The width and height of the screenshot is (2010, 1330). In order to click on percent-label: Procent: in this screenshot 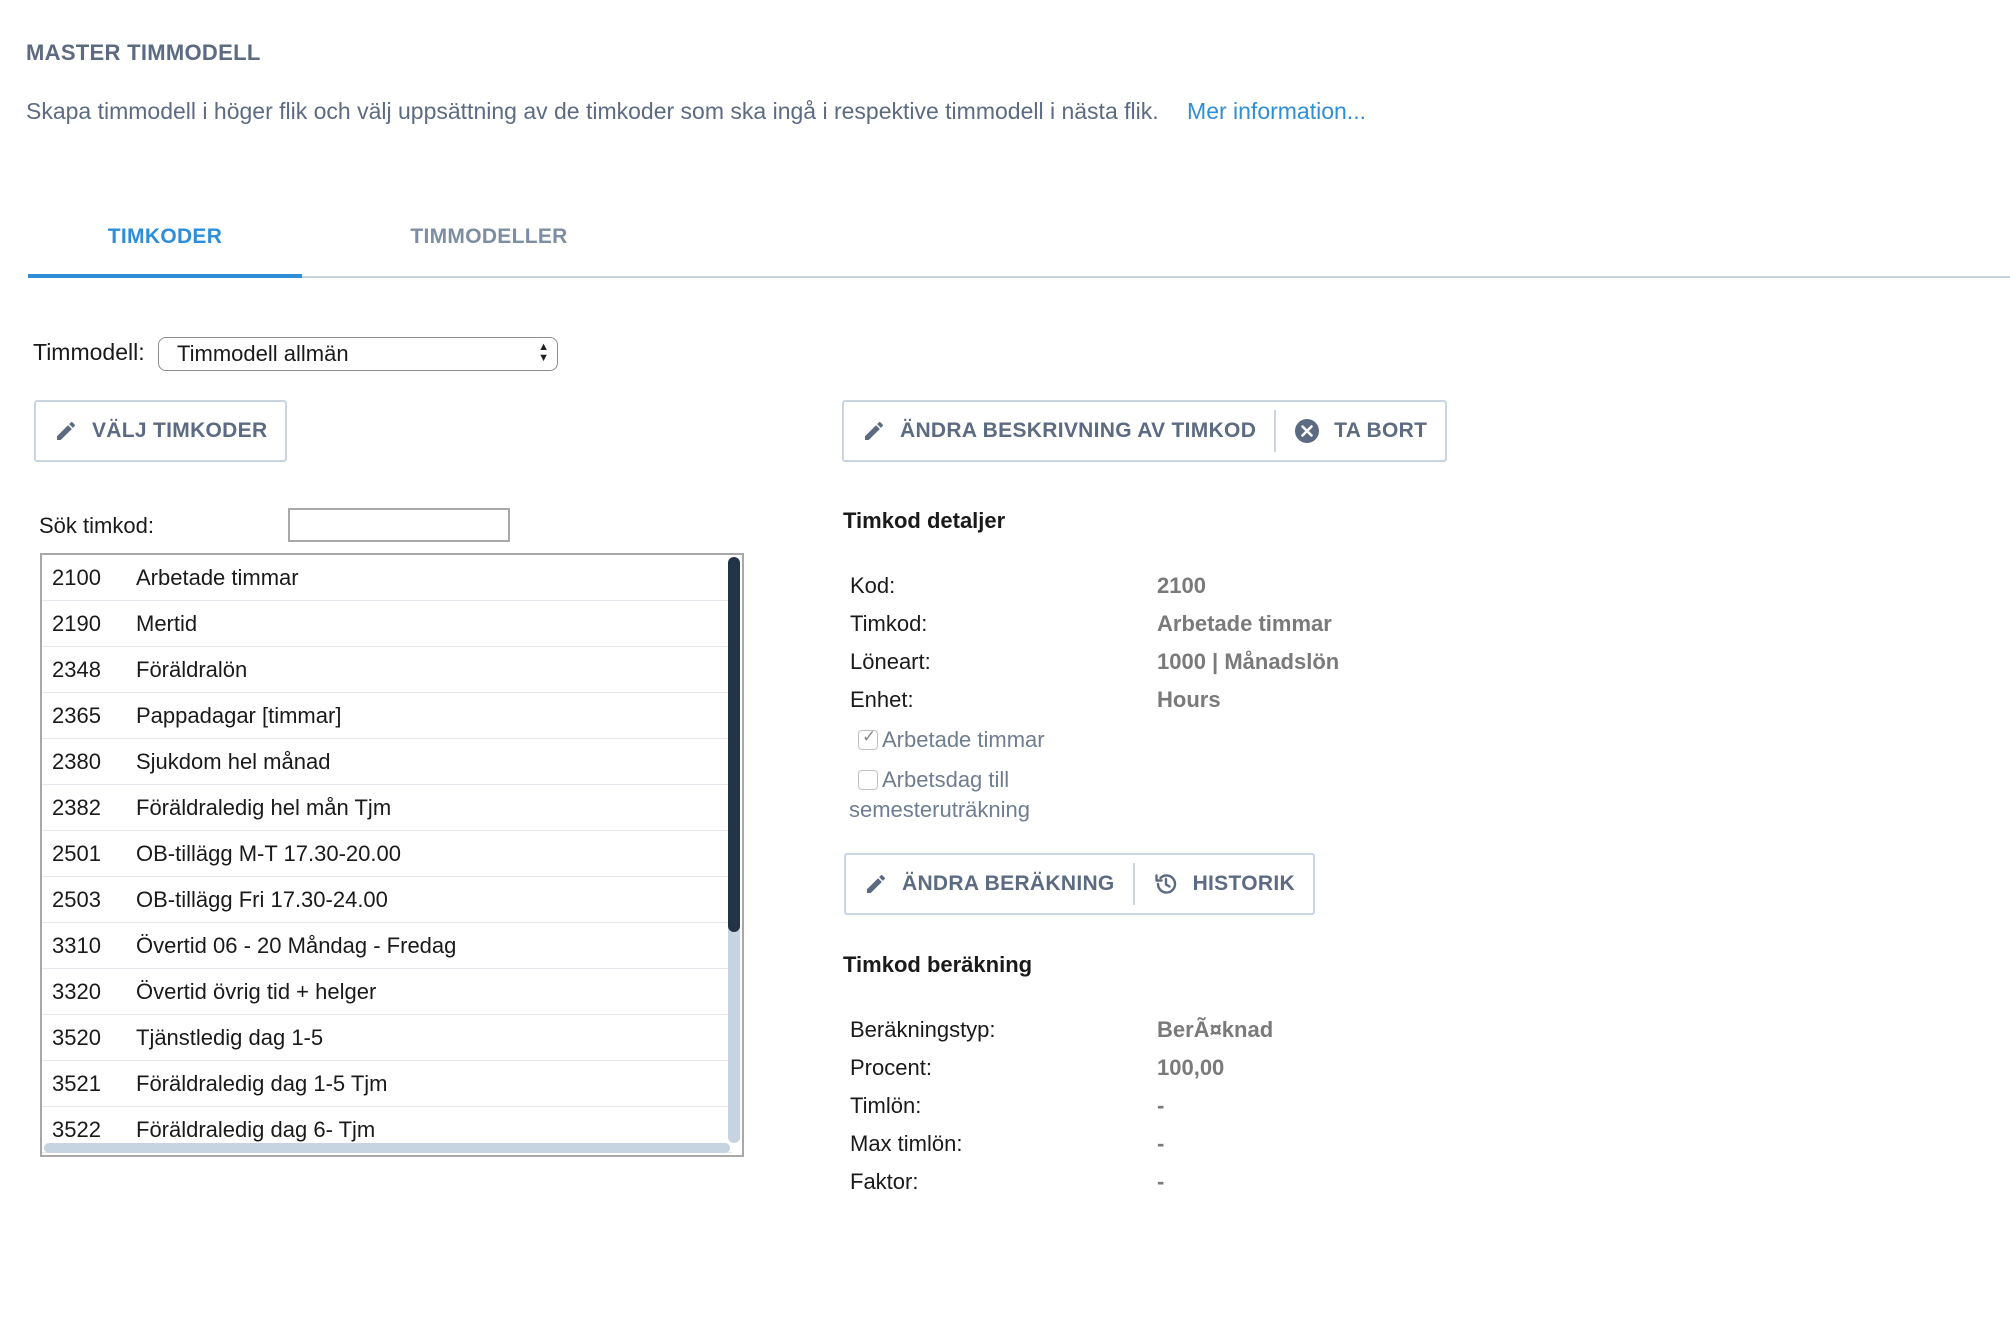, I will do `click(891, 1067)`.